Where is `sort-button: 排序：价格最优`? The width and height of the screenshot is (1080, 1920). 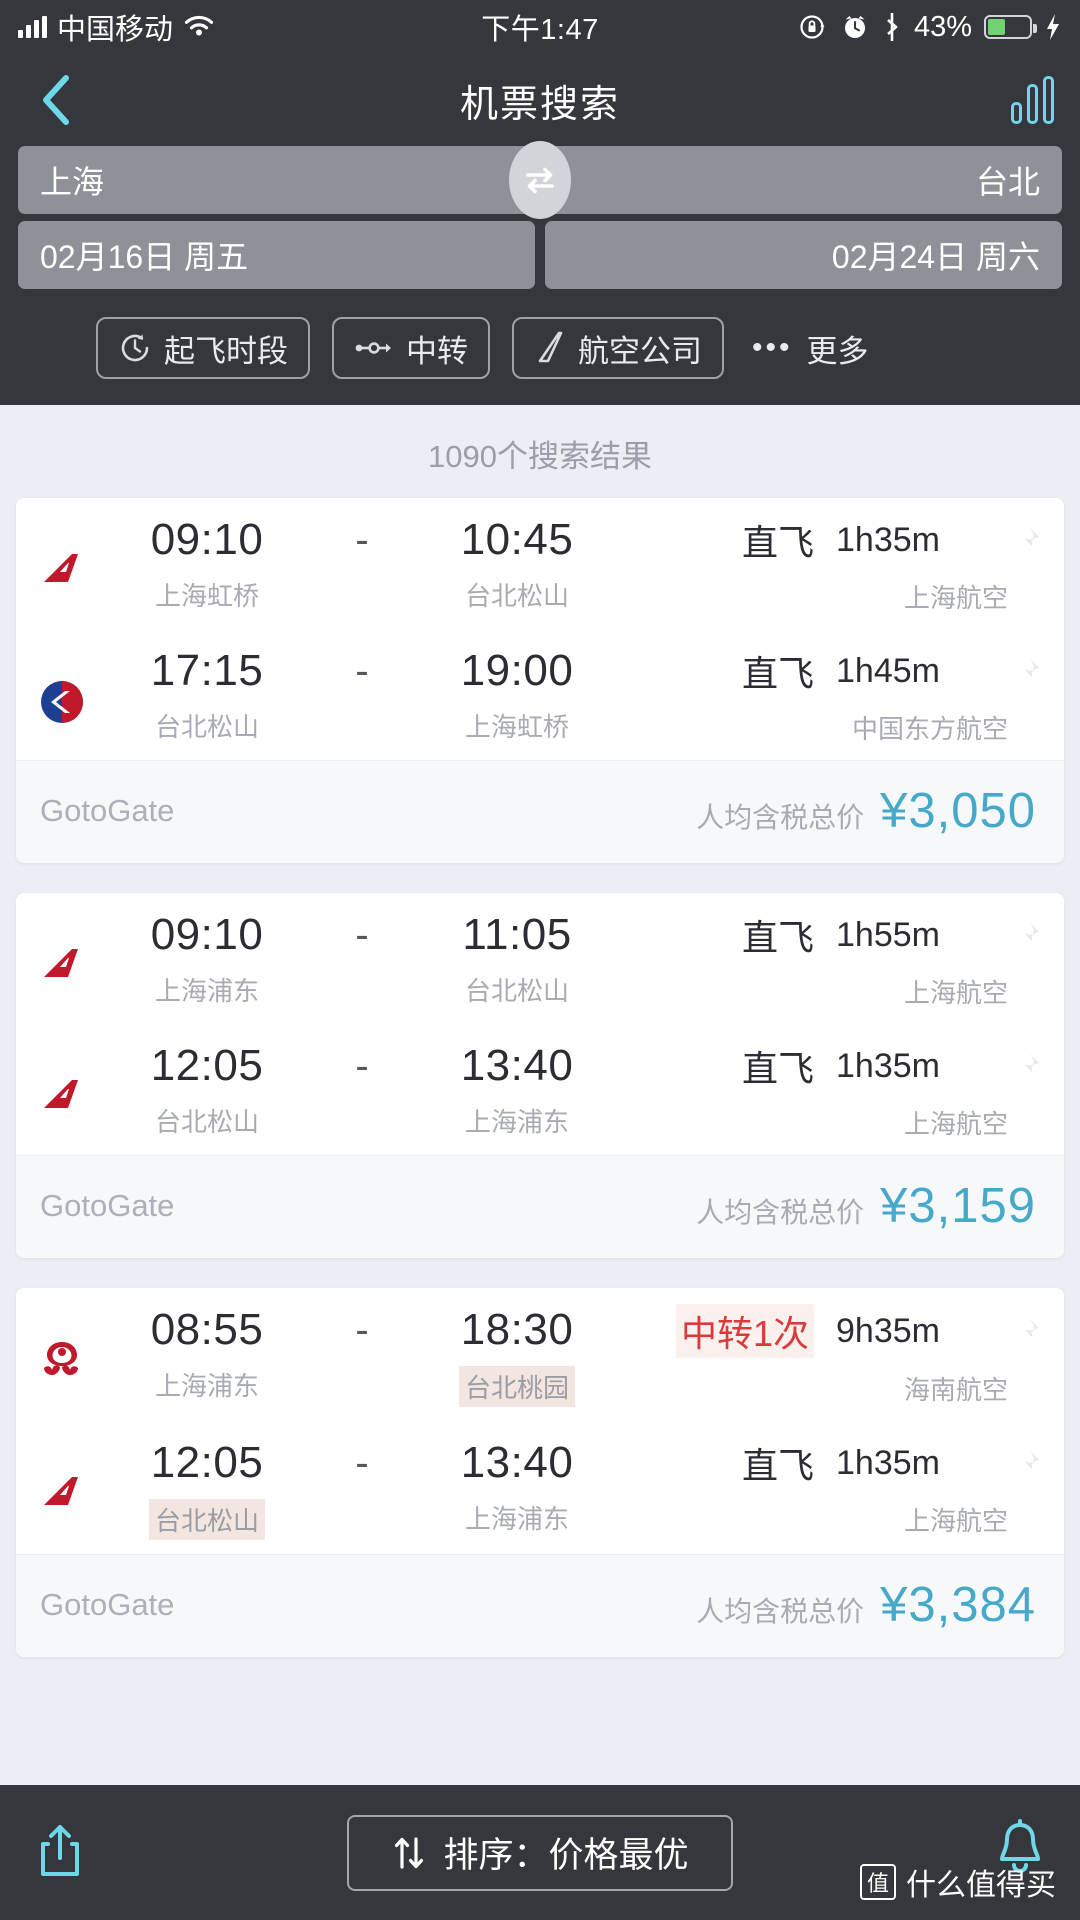
sort-button: 排序：价格最优 is located at coordinates (540, 1852).